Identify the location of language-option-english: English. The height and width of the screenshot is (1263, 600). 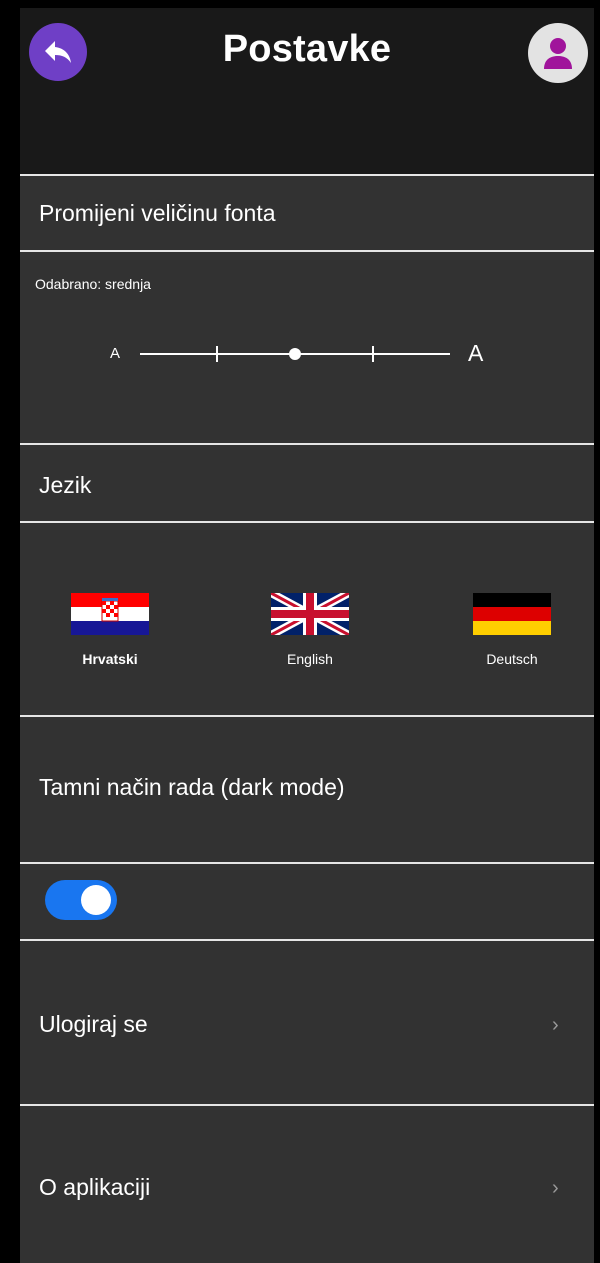
(310, 630).